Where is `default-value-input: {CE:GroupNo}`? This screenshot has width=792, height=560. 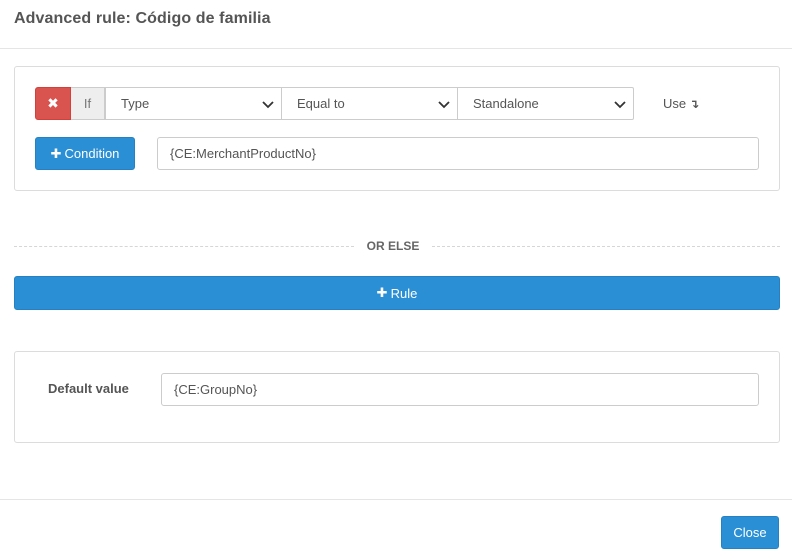
default-value-input: {CE:GroupNo} is located at coordinates (460, 389).